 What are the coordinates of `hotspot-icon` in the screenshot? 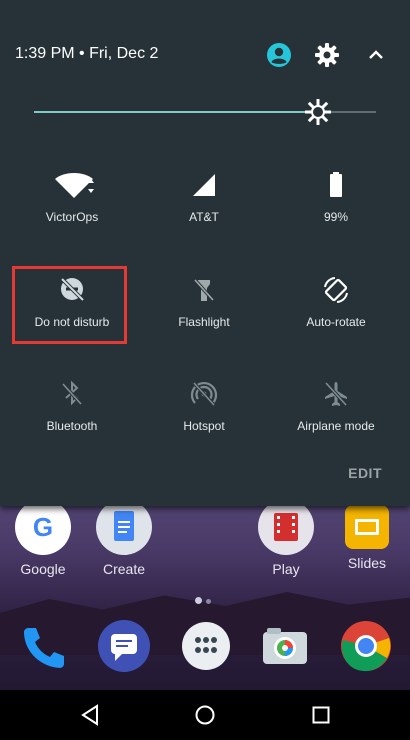 It's located at (204, 394).